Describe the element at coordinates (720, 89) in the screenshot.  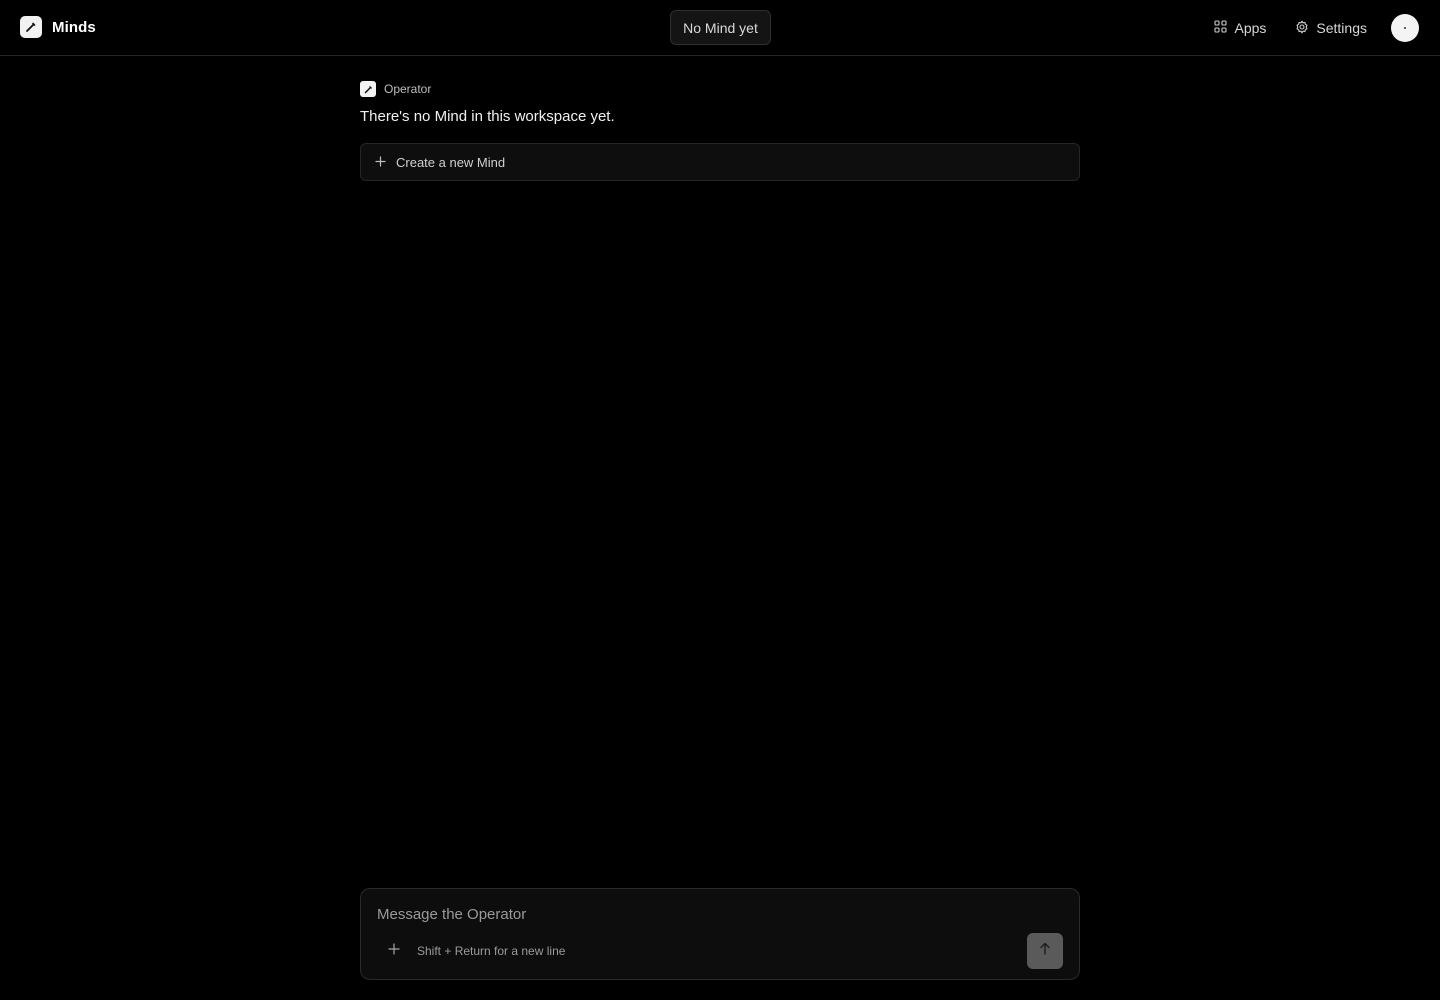
I see `message-sender: Operator` at that location.